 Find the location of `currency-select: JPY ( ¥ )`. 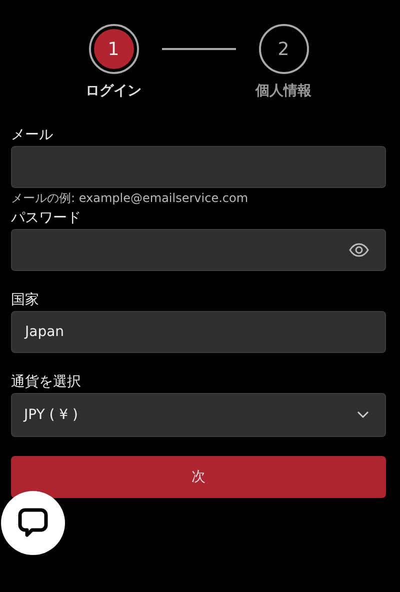

currency-select: JPY ( ¥ ) is located at coordinates (198, 415).